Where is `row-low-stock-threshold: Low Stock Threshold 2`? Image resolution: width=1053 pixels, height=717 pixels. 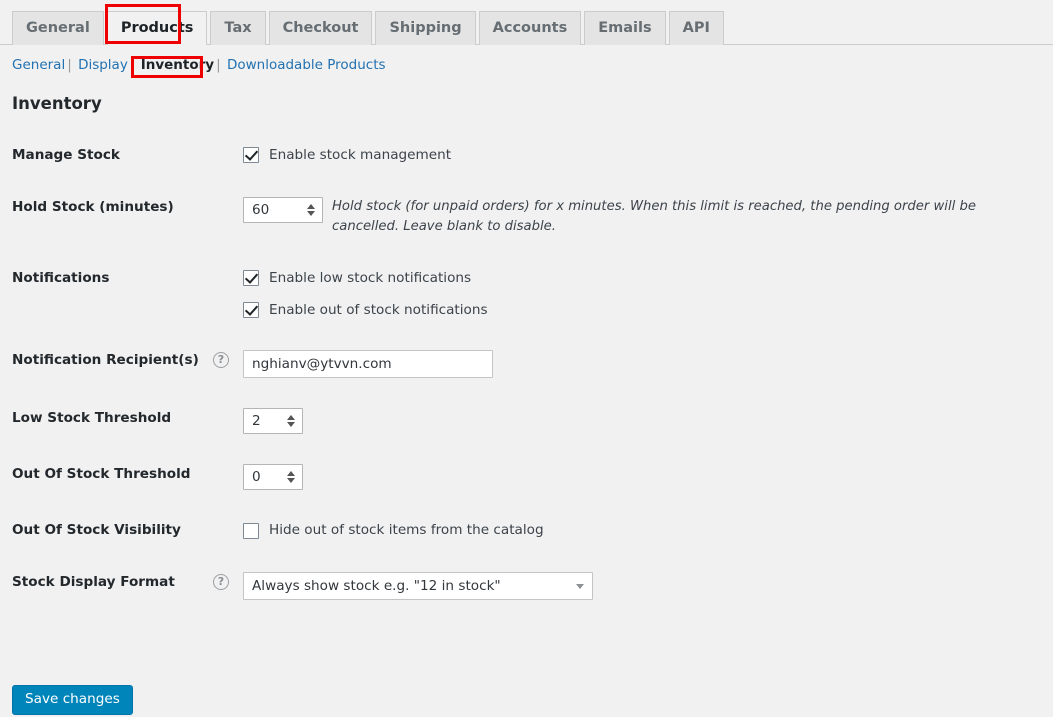 row-low-stock-threshold: Low Stock Threshold 2 is located at coordinates (526, 421).